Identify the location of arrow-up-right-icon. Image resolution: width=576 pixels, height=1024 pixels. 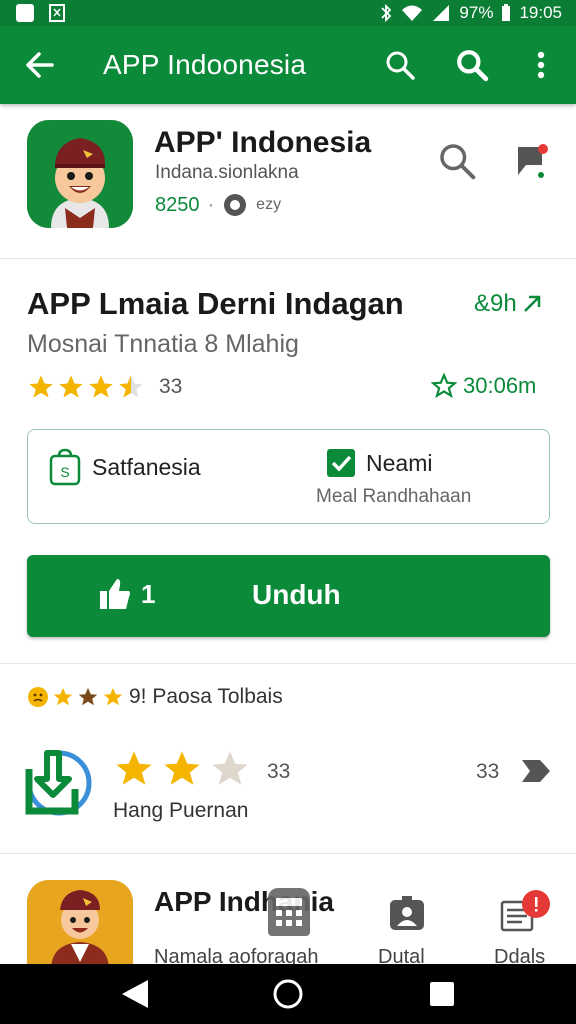
(531, 303).